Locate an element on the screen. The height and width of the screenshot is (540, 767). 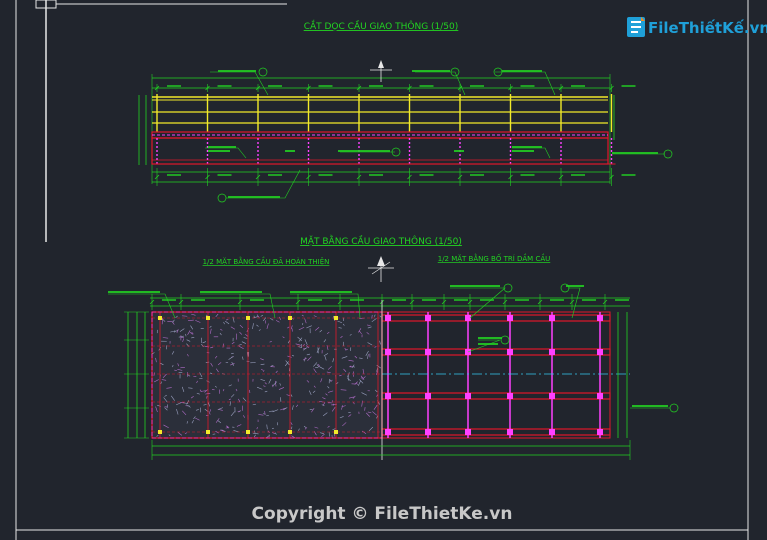
site-logo: FileThiếtKế.vn is located at coordinates (697, 27).